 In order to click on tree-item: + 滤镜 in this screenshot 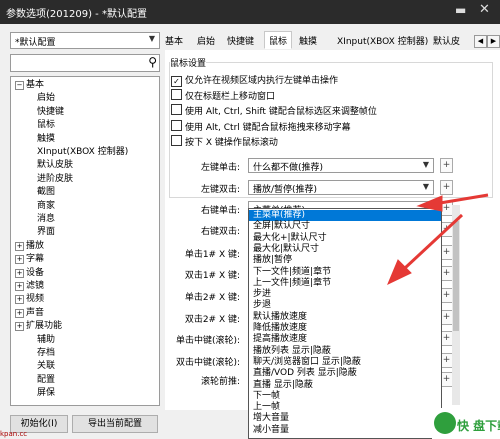, I will do `click(29, 286)`.